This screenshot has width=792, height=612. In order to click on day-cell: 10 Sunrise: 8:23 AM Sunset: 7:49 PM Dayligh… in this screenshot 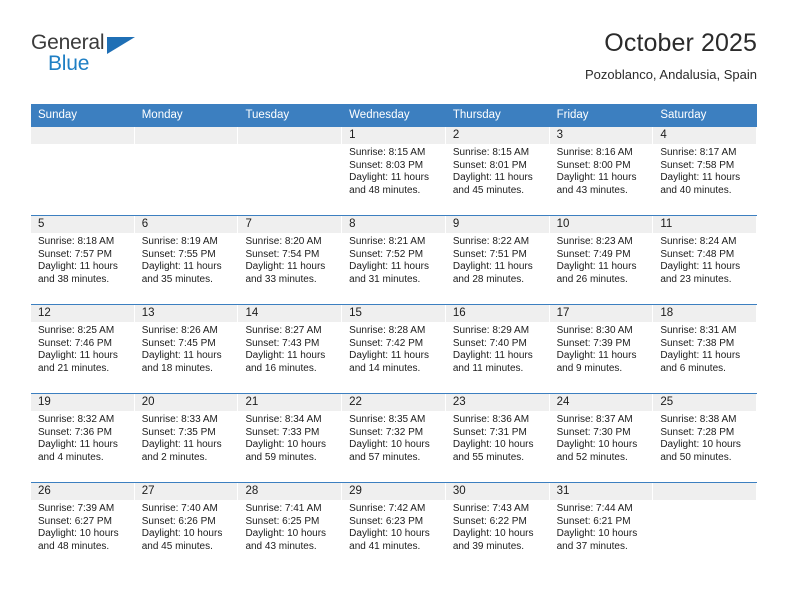, I will do `click(601, 260)`.